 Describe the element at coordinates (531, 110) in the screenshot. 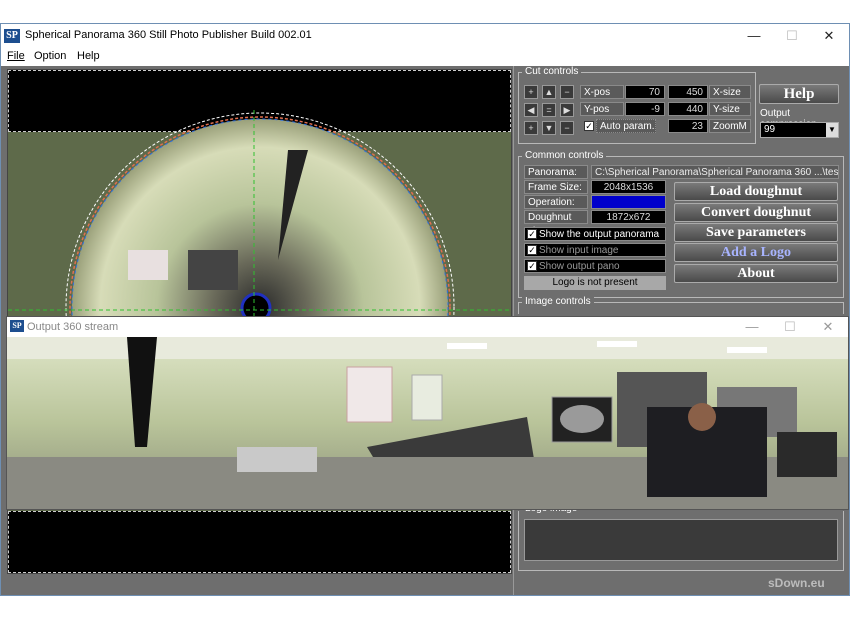

I see `arrow-left-icon: ◀` at that location.